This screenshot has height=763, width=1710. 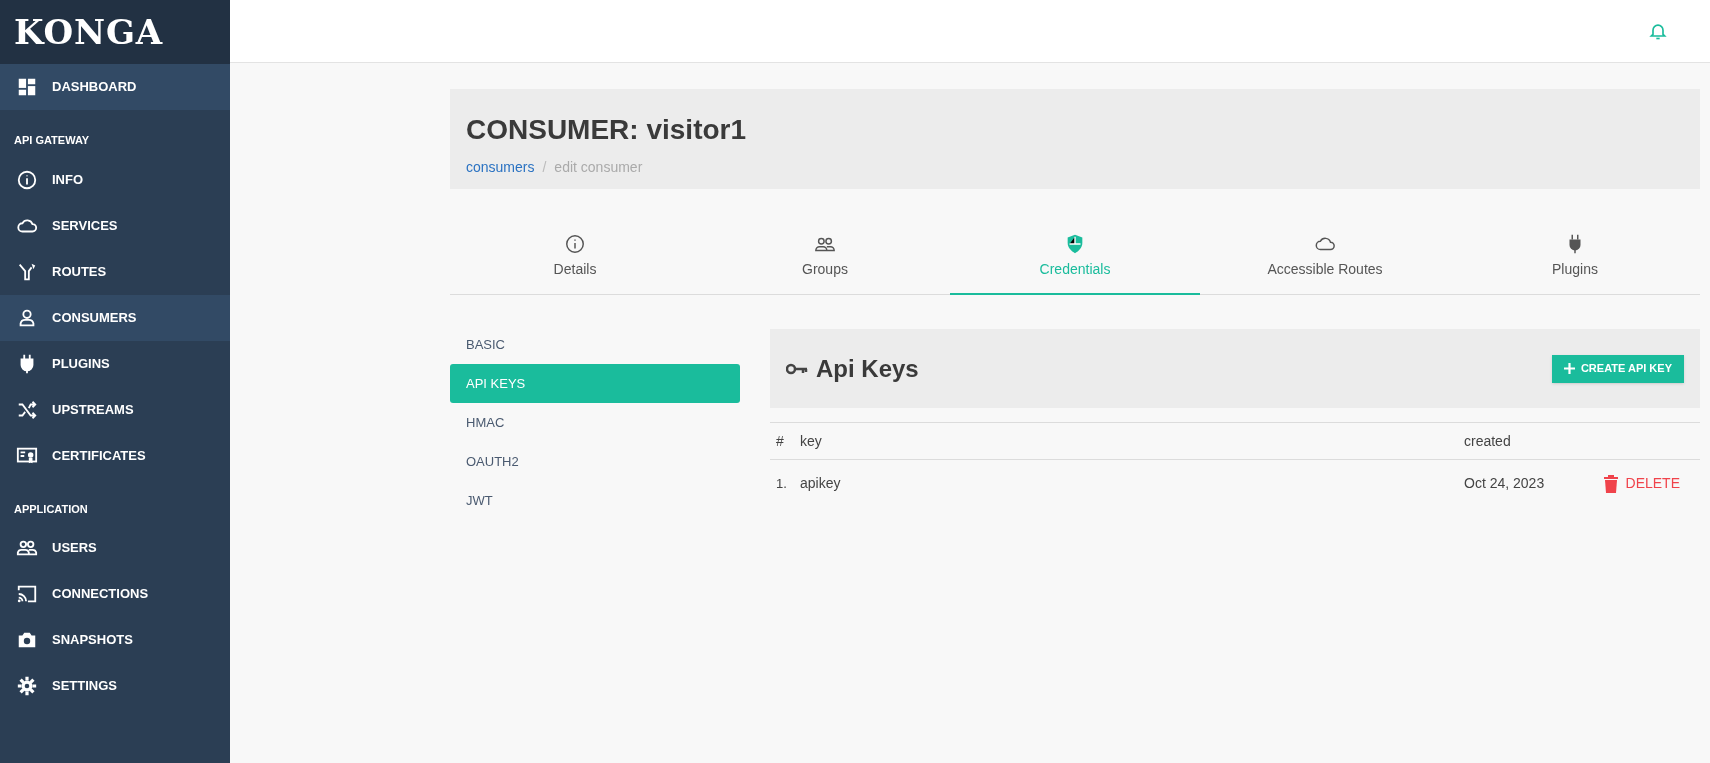 I want to click on nav-item: UPSTREAMS, so click(x=115, y=409).